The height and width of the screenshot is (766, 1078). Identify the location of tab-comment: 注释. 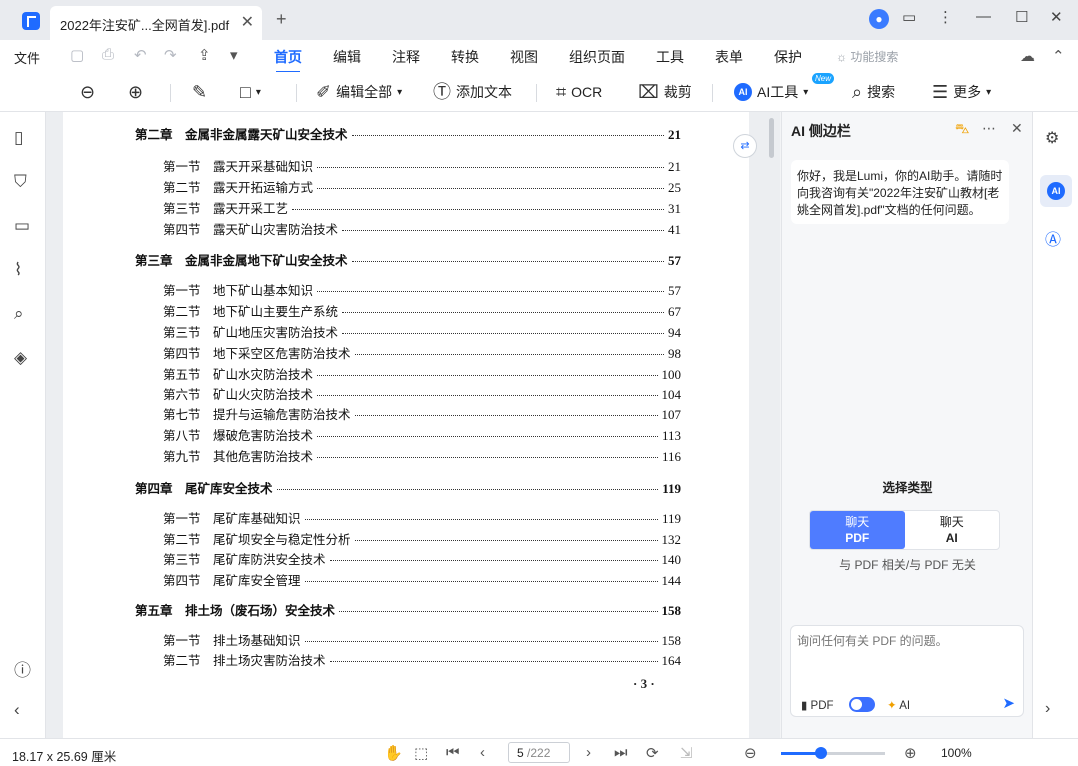
(406, 57).